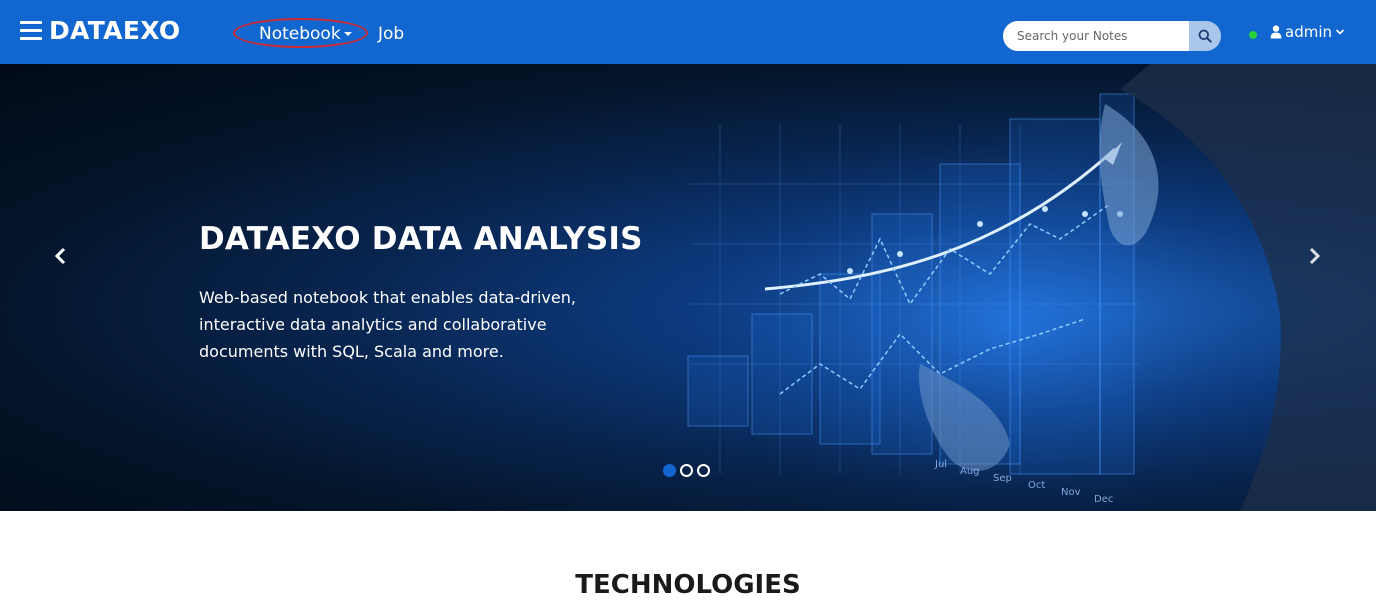 The height and width of the screenshot is (600, 1376). I want to click on nav-job-link: Job, so click(391, 34).